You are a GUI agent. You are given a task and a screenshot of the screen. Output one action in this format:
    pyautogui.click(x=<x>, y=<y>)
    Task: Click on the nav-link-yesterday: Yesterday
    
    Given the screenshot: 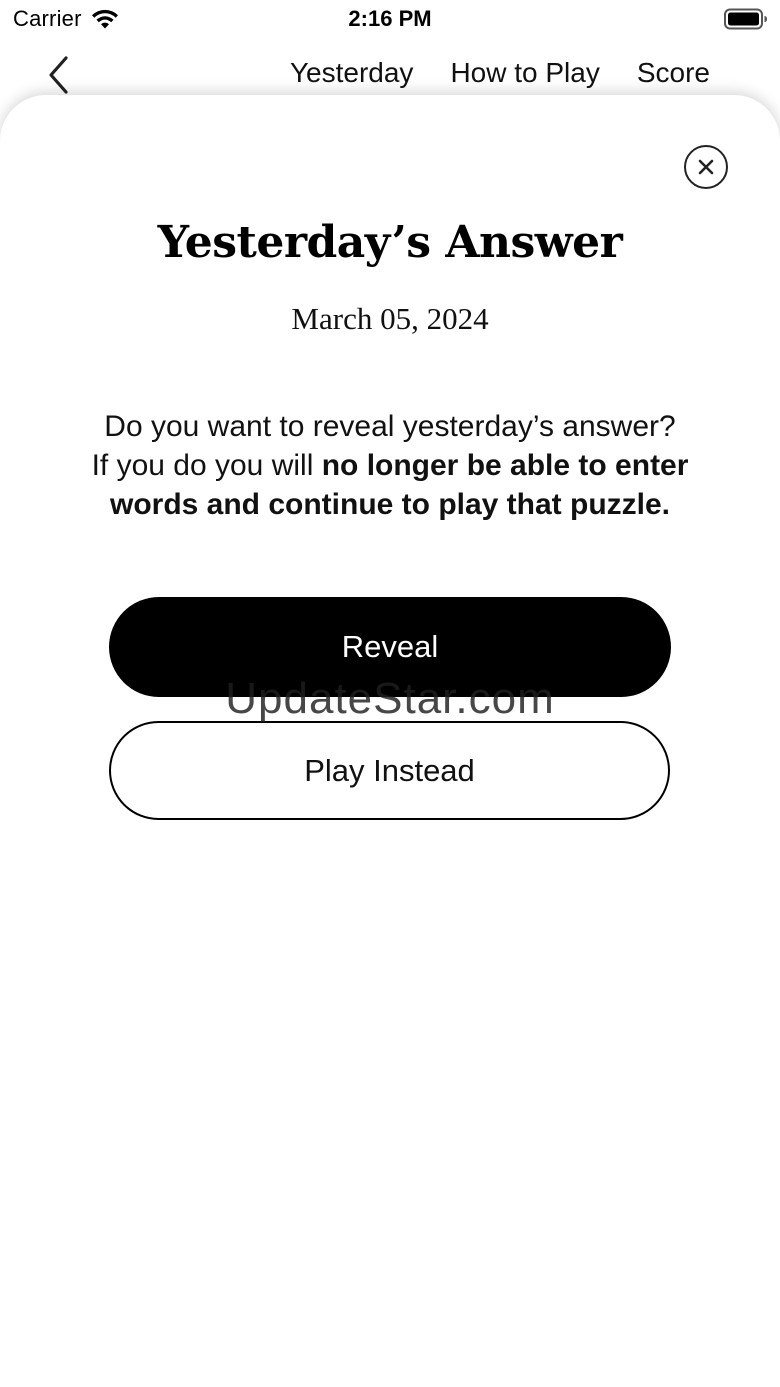 What is the action you would take?
    pyautogui.click(x=352, y=73)
    